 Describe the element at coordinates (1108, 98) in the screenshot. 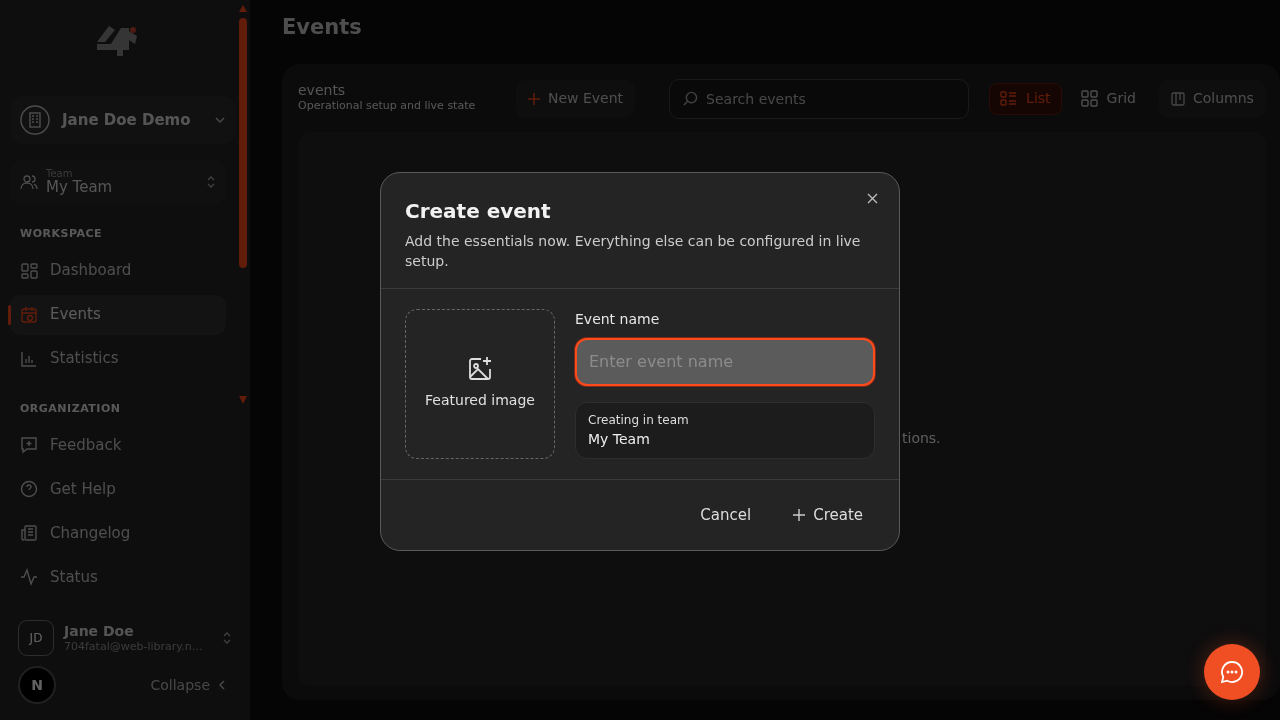

I see `view-toggle: Grid` at that location.